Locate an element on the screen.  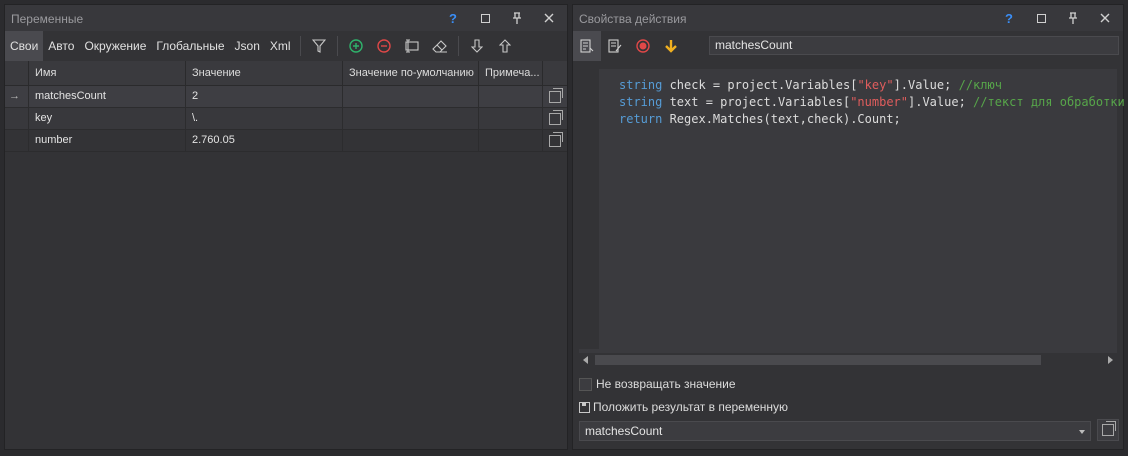
variable-value-cell: 2 is located at coordinates (264, 96).